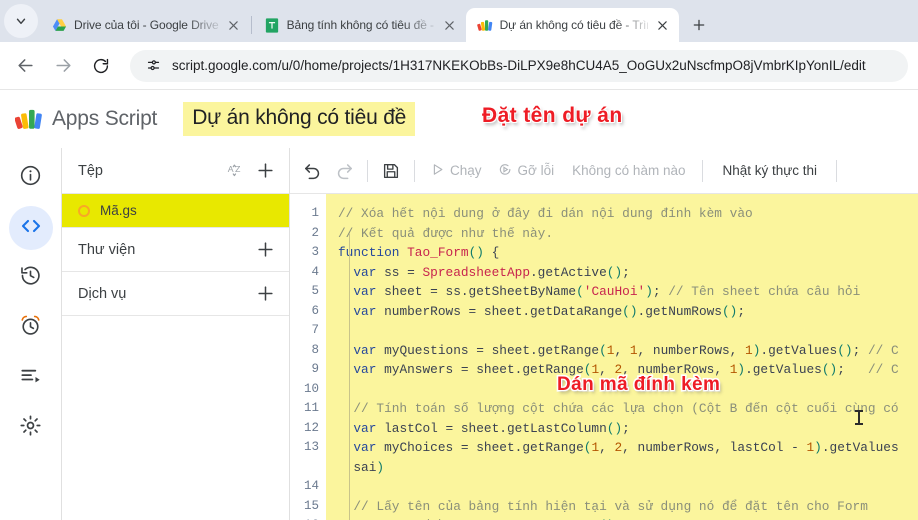 The height and width of the screenshot is (520, 918). What do you see at coordinates (175, 211) in the screenshot?
I see `file-item-code-gs: Mã.gs` at bounding box center [175, 211].